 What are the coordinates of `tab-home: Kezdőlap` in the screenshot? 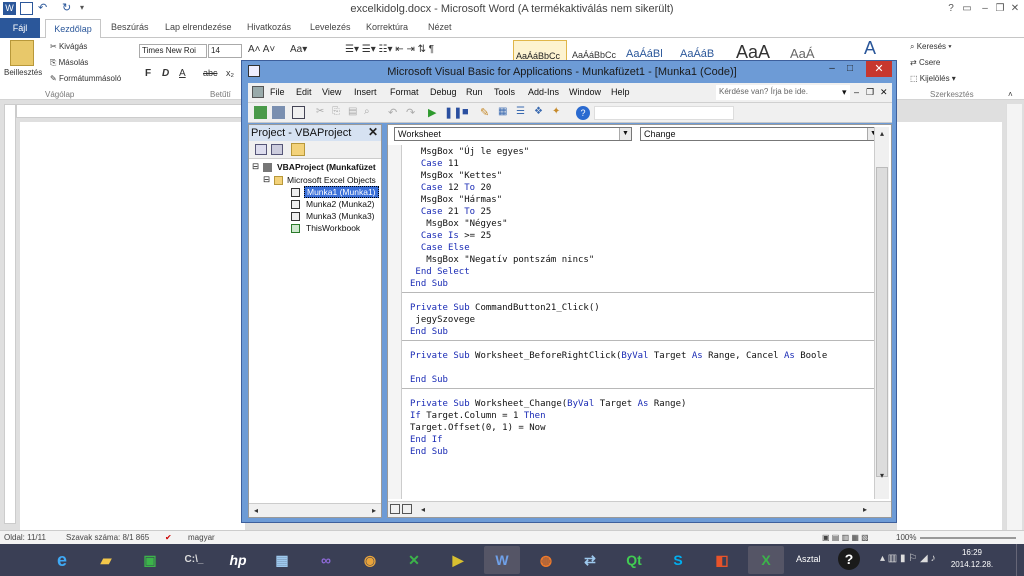 It's located at (73, 29).